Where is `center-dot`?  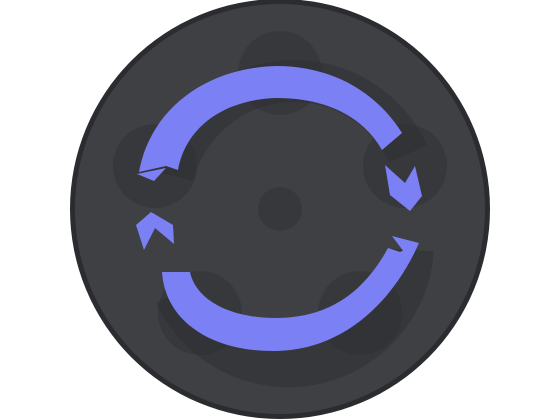
center-dot is located at coordinates (280, 209).